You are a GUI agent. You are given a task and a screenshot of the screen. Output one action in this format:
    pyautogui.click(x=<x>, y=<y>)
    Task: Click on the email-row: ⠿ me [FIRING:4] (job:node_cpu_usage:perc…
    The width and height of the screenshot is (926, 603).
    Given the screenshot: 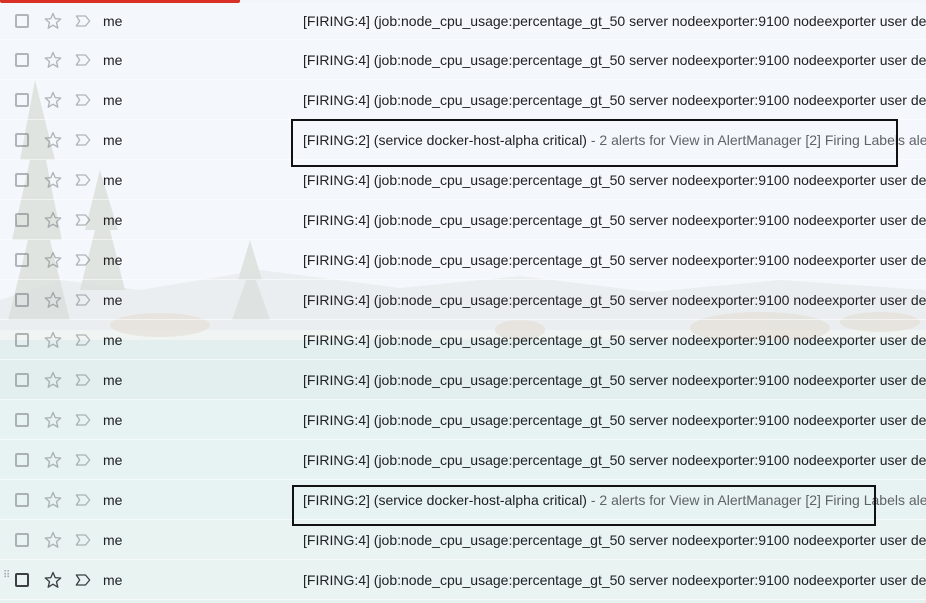 What is the action you would take?
    pyautogui.click(x=463, y=580)
    